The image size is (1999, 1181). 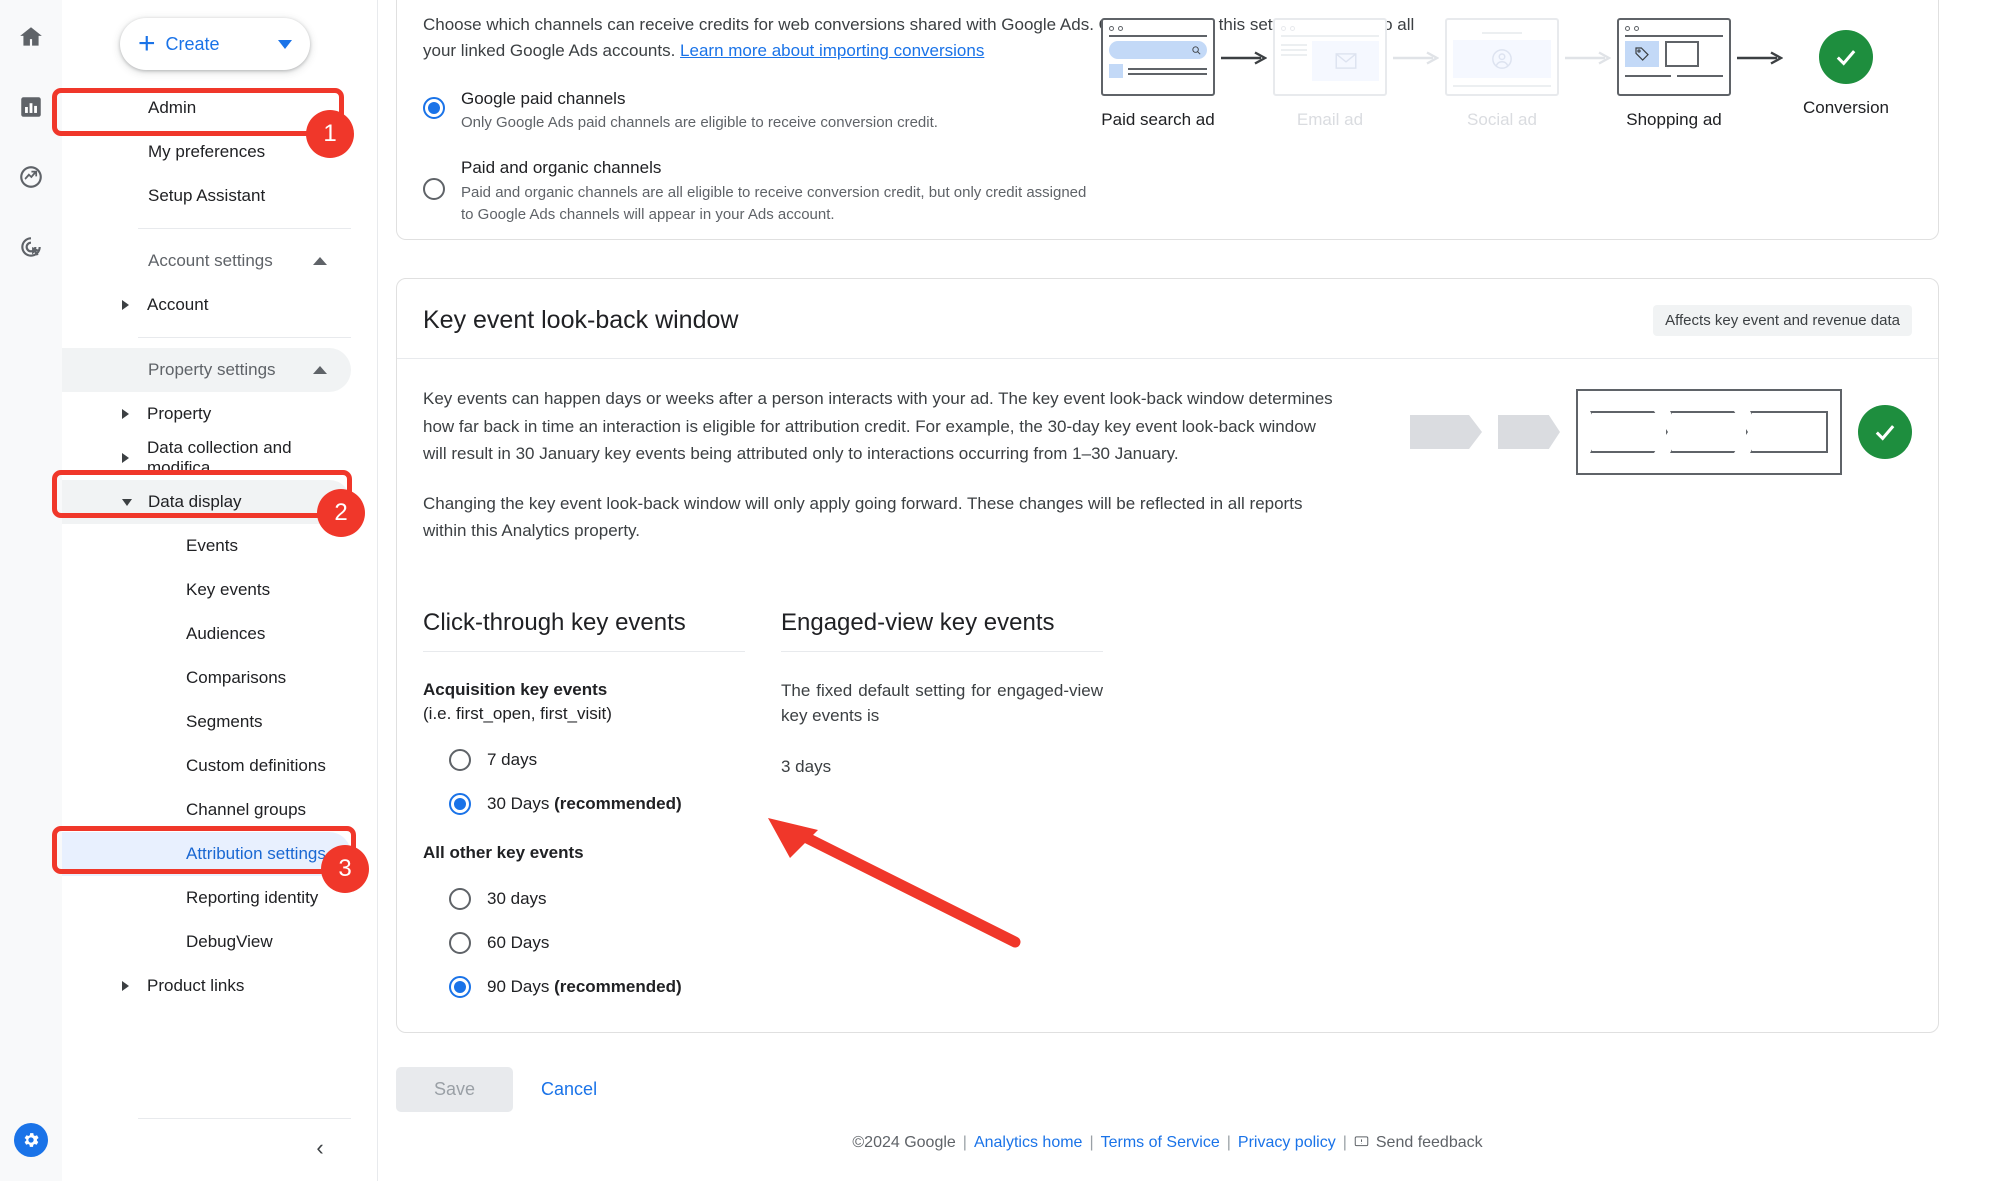 I want to click on illustration-label: Conversion, so click(x=1846, y=107).